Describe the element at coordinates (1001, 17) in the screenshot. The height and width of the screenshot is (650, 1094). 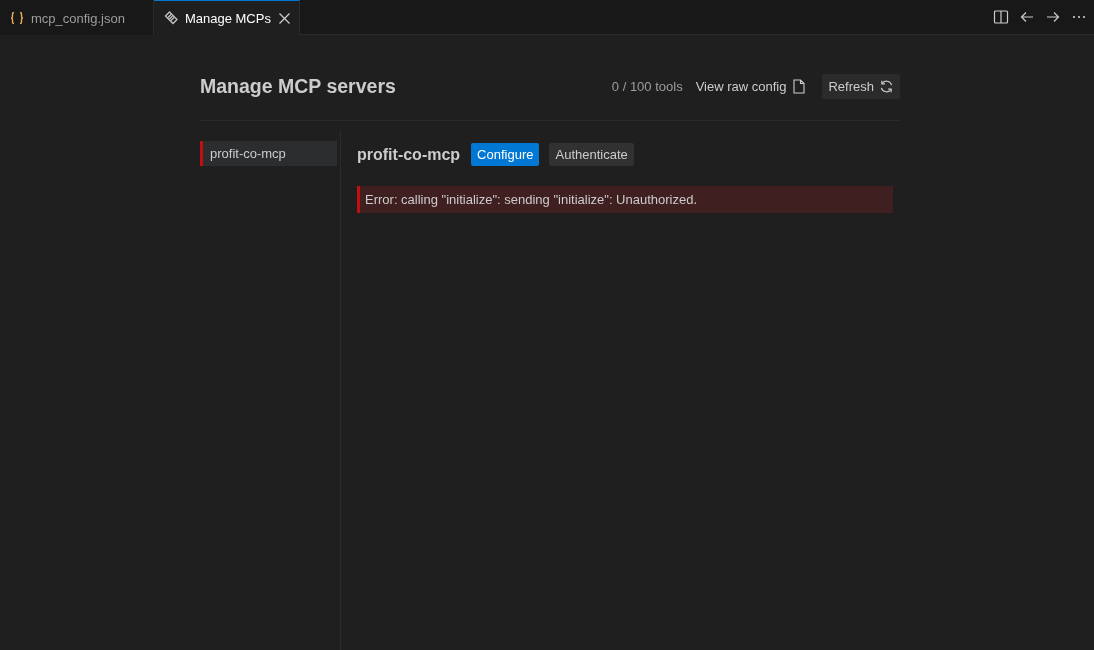
I see `split-editor-icon` at that location.